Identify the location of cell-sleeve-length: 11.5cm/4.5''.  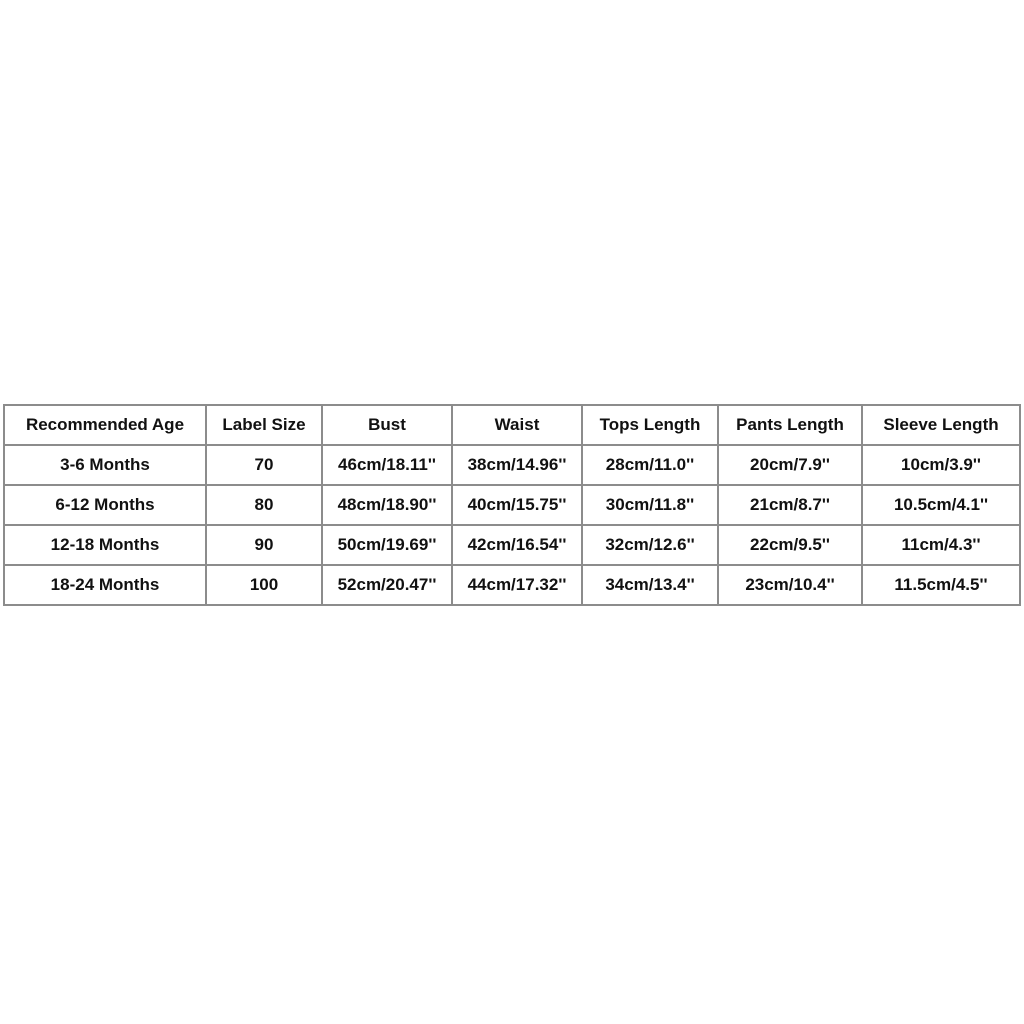
(941, 585).